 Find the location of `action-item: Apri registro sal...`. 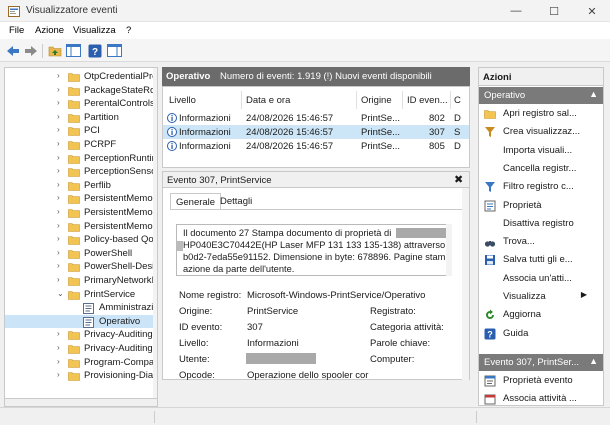

action-item: Apri registro sal... is located at coordinates (541, 114).